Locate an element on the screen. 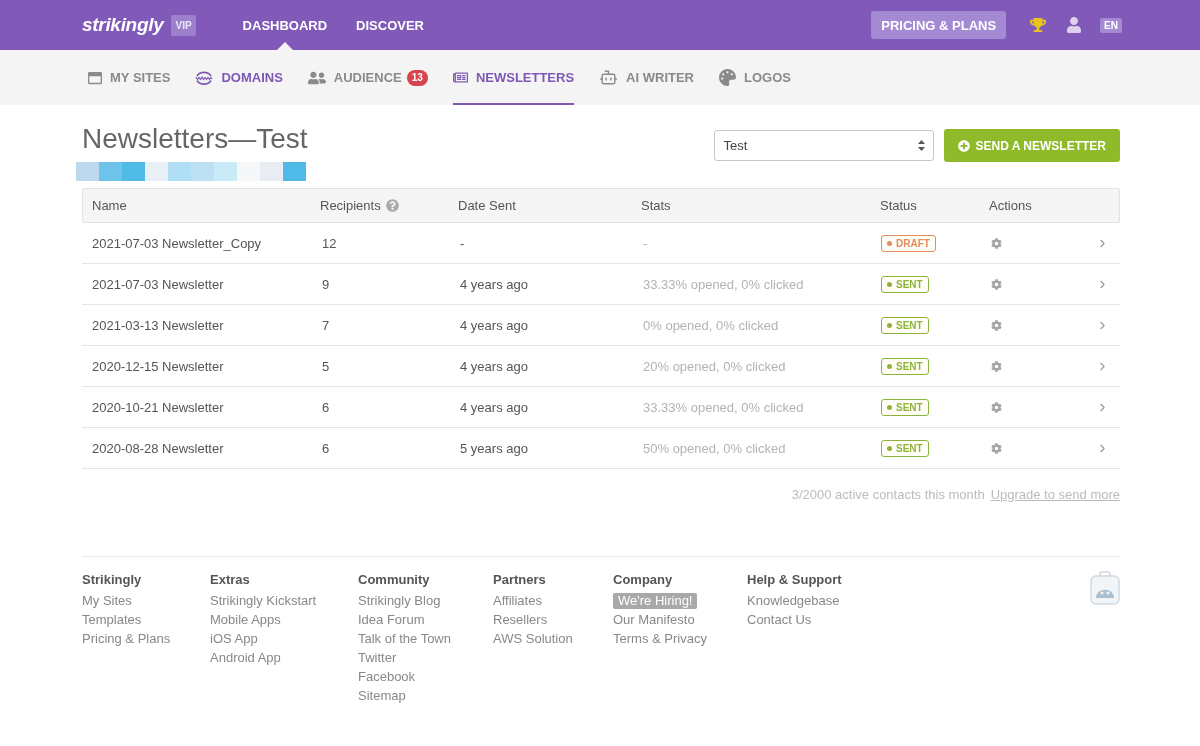 The image size is (1200, 746). site-select: Test is located at coordinates (823, 145).